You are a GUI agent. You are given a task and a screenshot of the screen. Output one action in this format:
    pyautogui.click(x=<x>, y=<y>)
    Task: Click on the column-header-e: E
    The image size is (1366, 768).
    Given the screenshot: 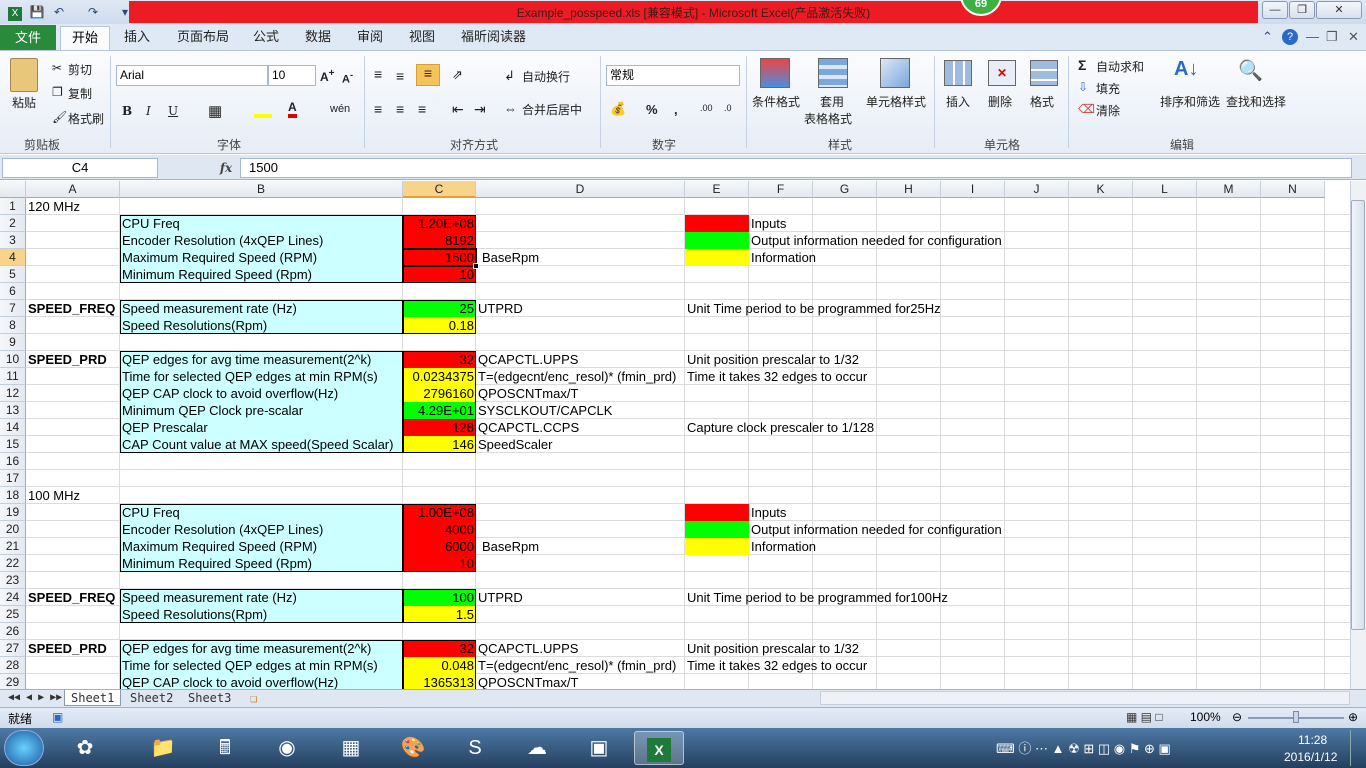 What is the action you would take?
    pyautogui.click(x=717, y=189)
    